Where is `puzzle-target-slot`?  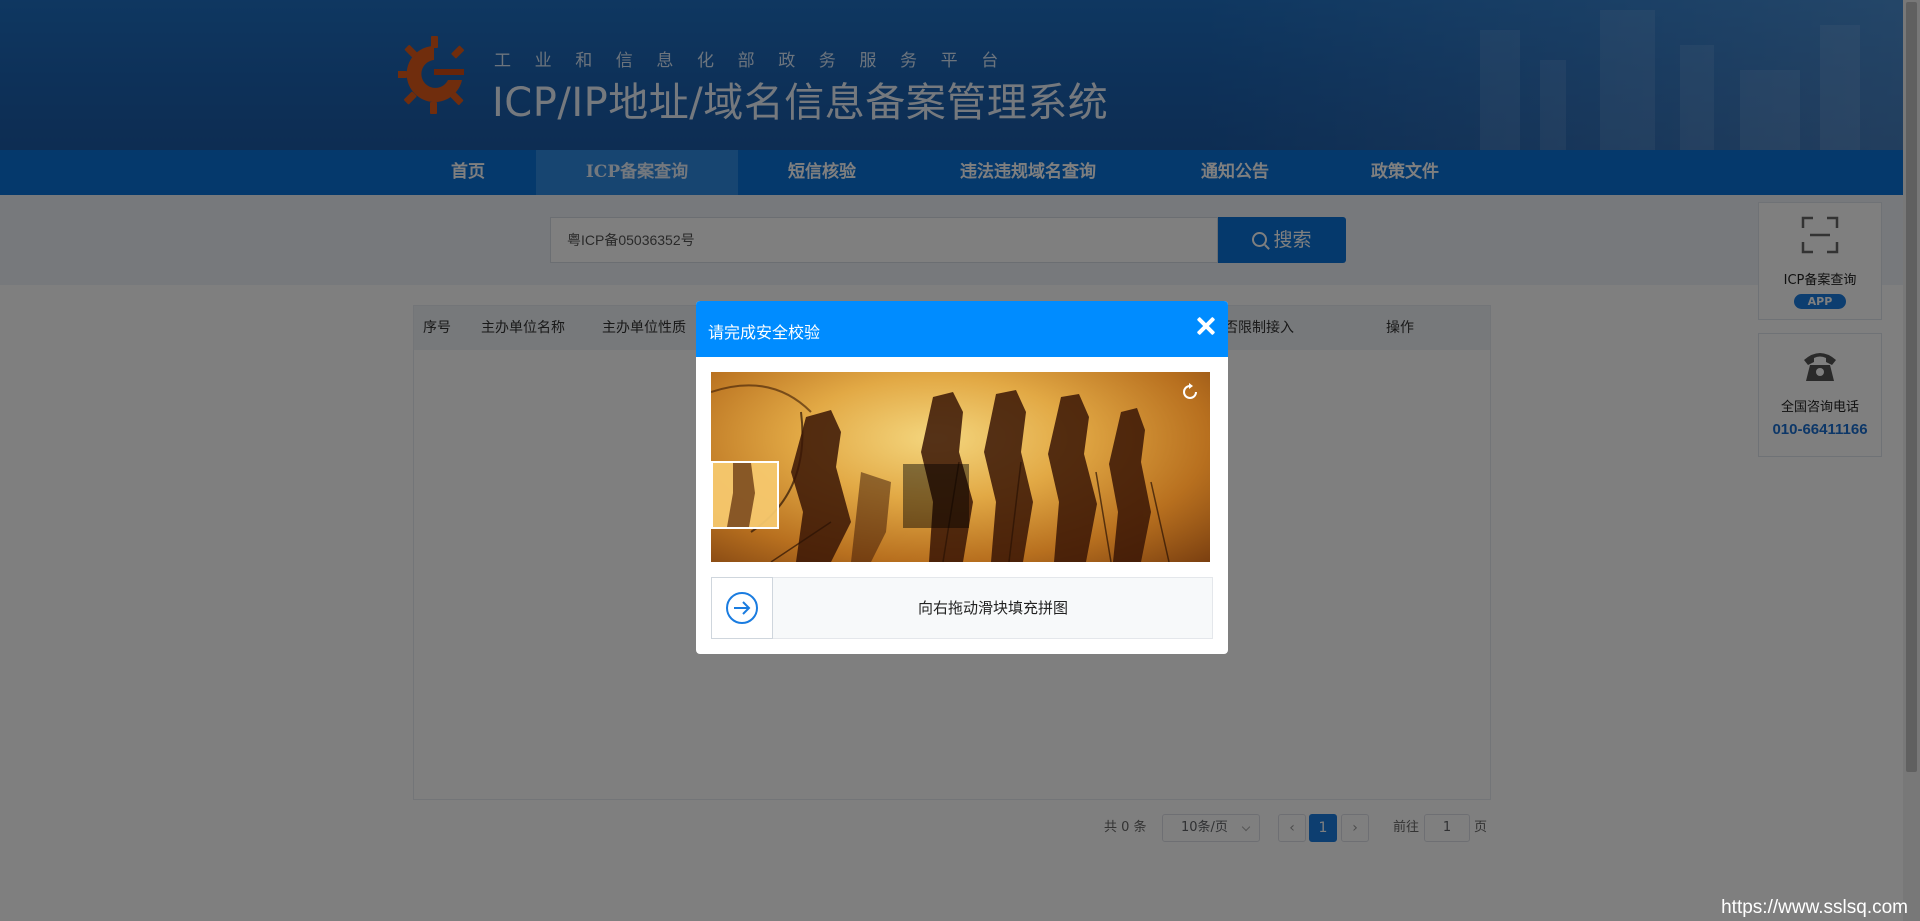
puzzle-target-slot is located at coordinates (936, 496).